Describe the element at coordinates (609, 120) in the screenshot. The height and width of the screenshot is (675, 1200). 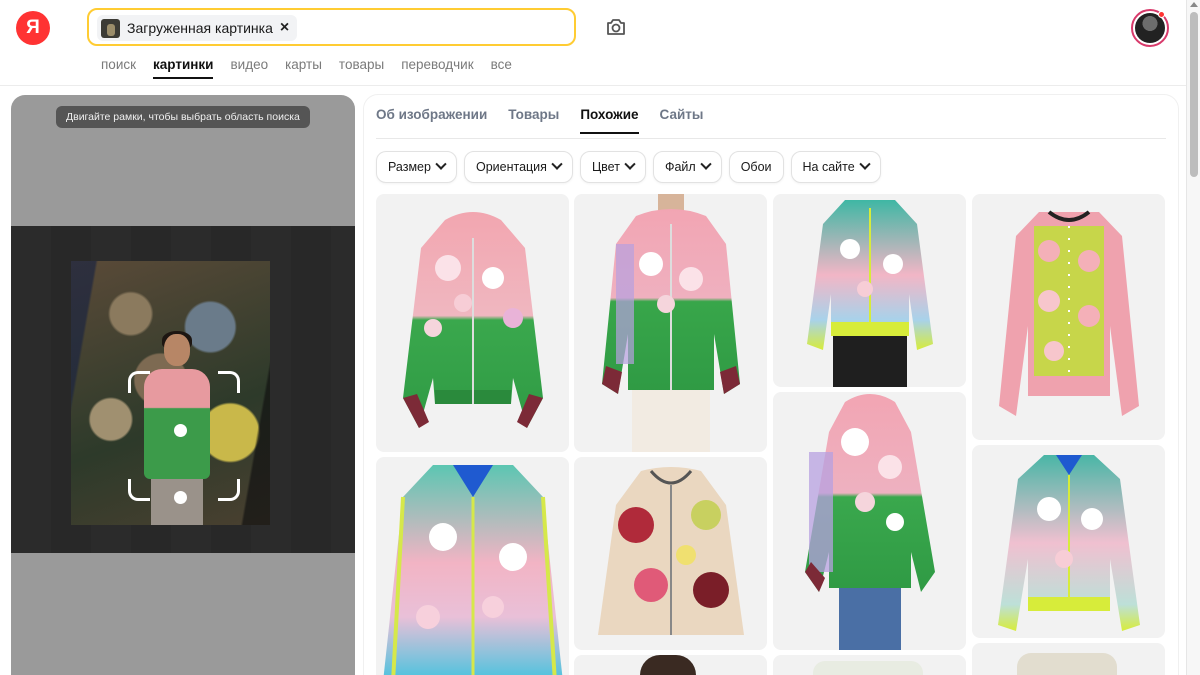
I see `tab-similar: Похожие` at that location.